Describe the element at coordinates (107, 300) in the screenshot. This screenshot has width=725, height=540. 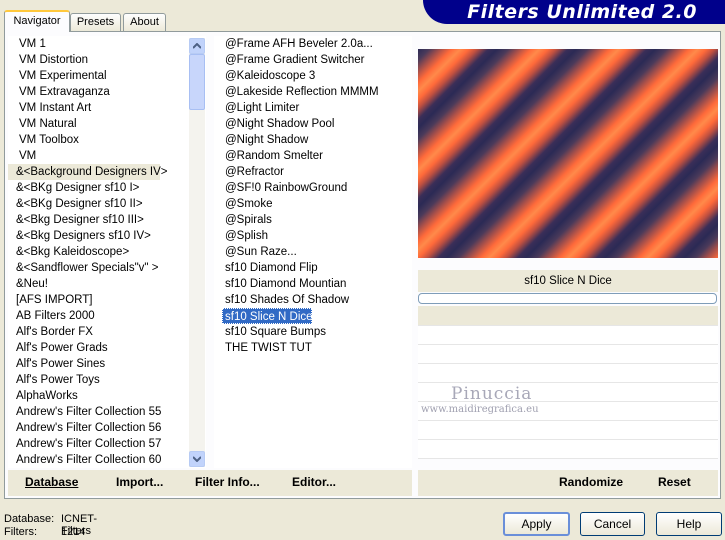
I see `list-item: [AFS IMPORT]` at that location.